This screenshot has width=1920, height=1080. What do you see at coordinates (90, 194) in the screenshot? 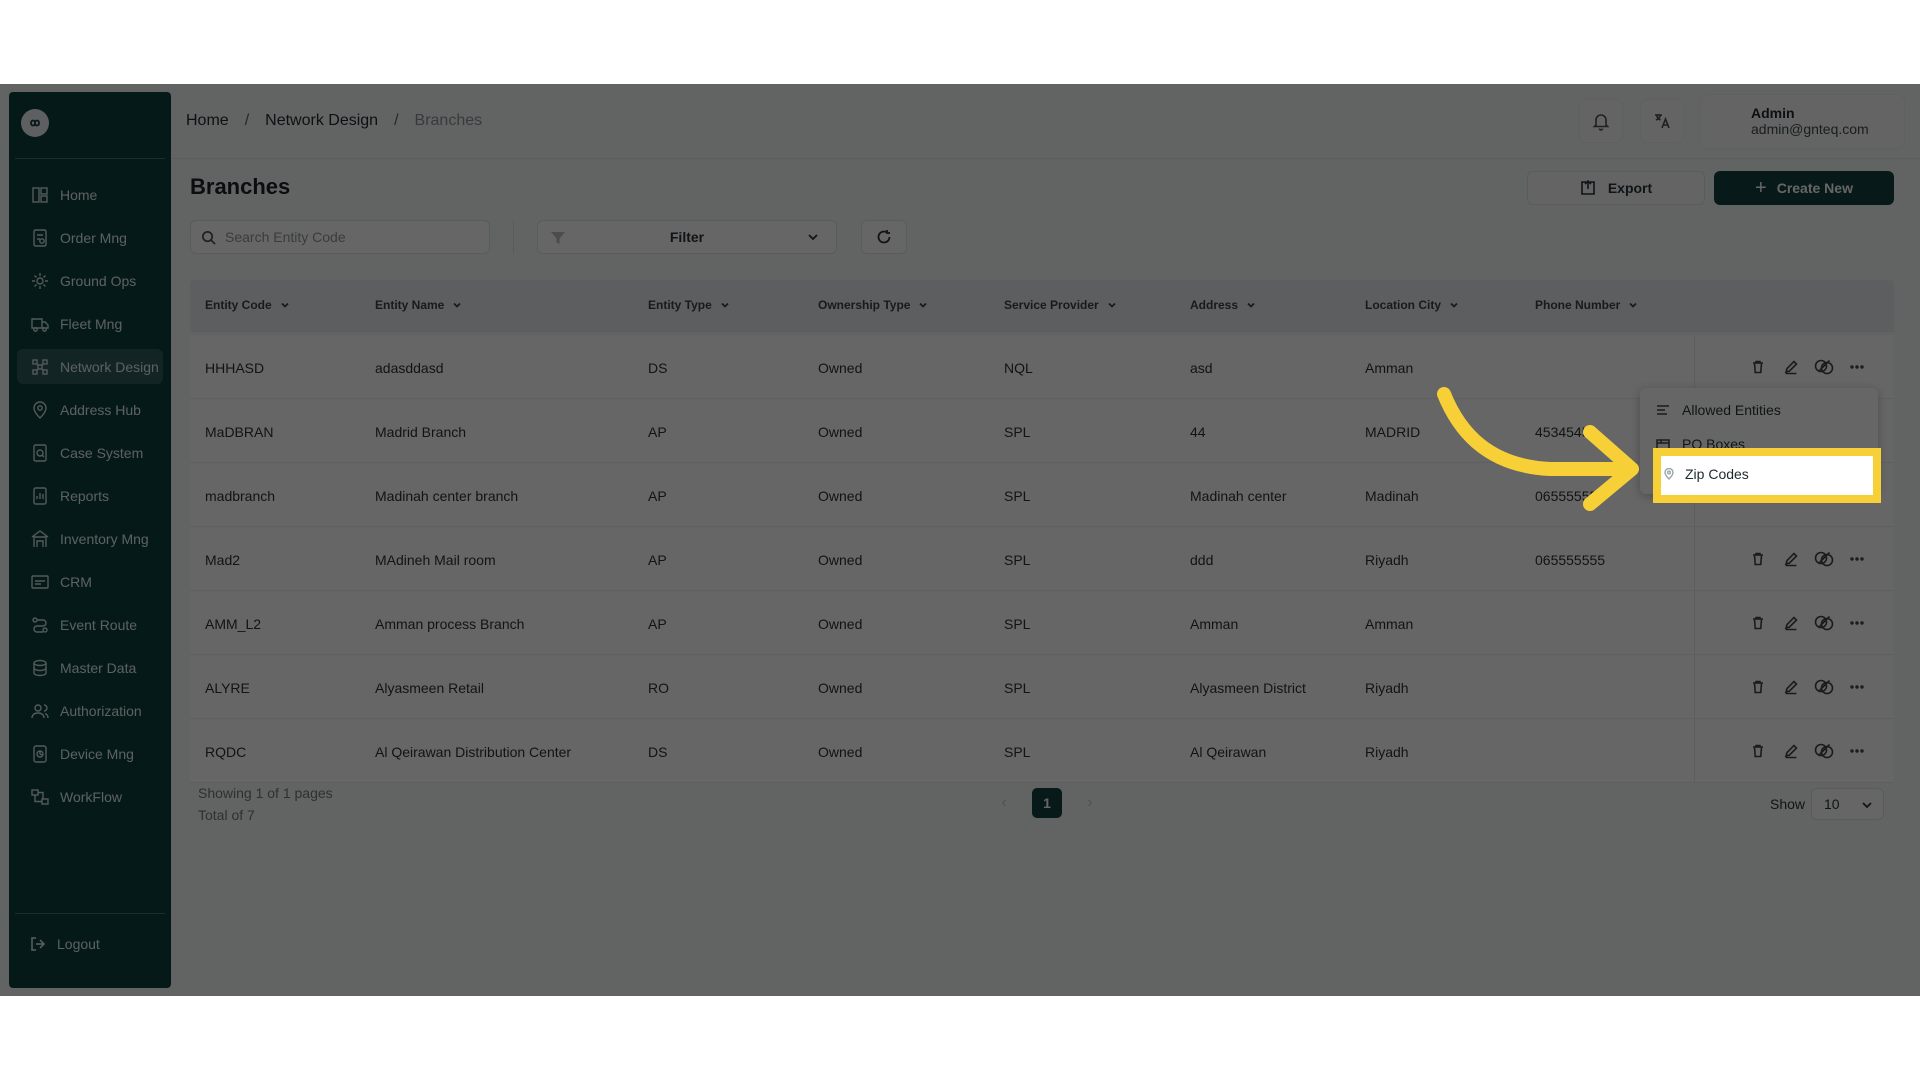
I see `sidebar-item-home: Home` at bounding box center [90, 194].